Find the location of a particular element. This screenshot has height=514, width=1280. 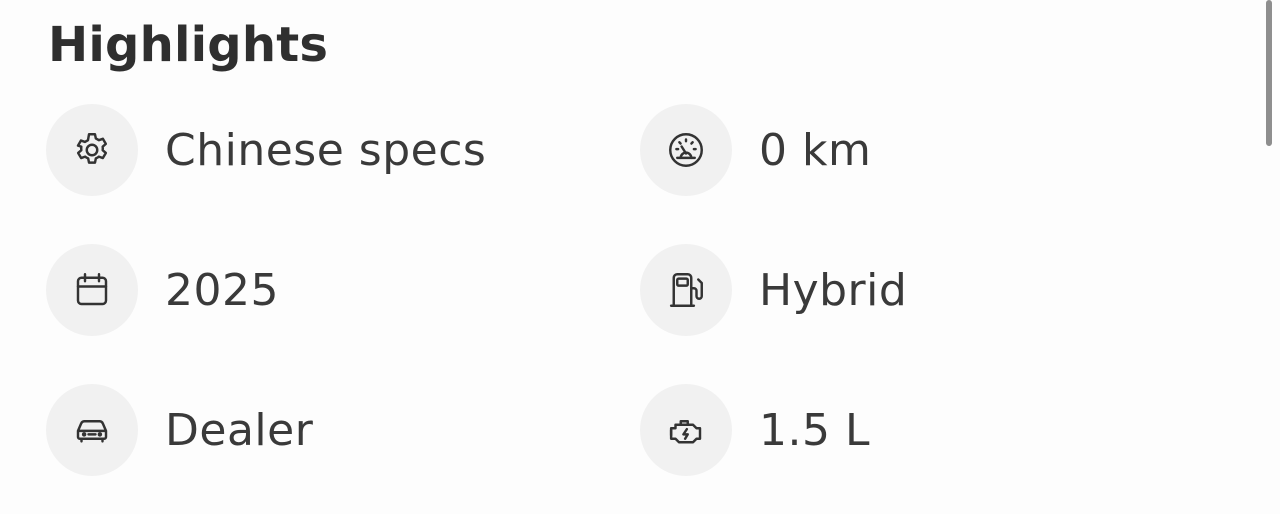

highlight-label: Chinese specs is located at coordinates (326, 150).